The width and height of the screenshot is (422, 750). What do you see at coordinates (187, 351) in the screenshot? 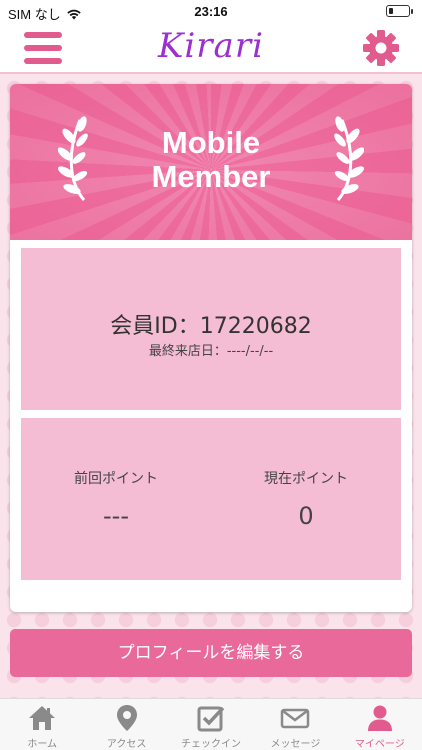
I see `last-visit-label: 最終来店日：` at bounding box center [187, 351].